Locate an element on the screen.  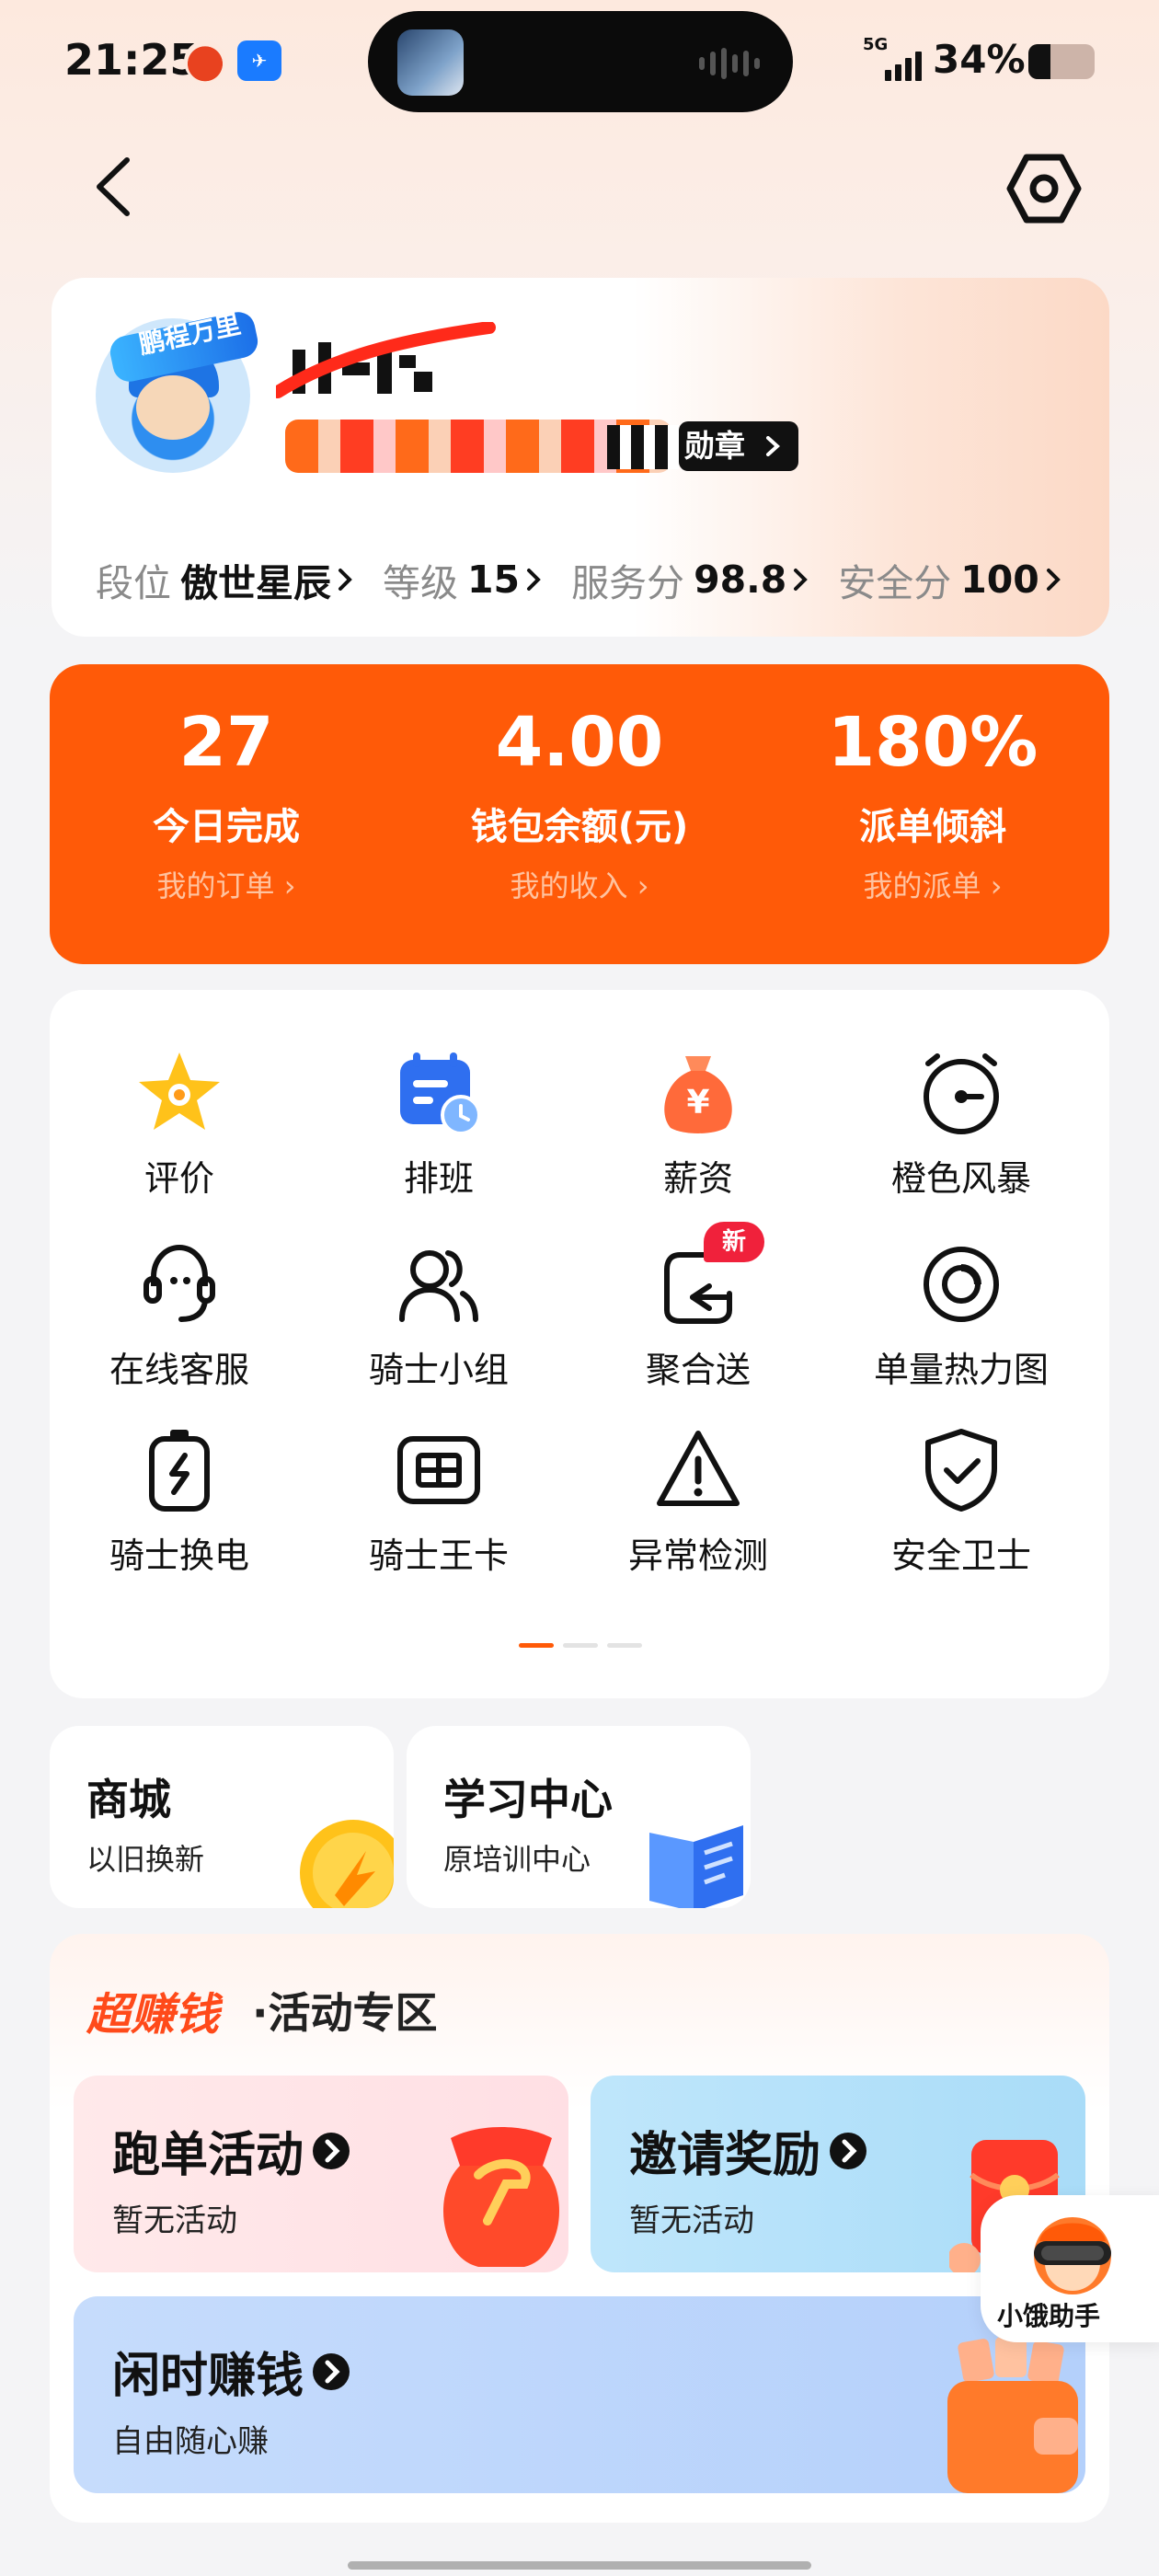
summary-label: 派单倾斜 is located at coordinates (932, 827).